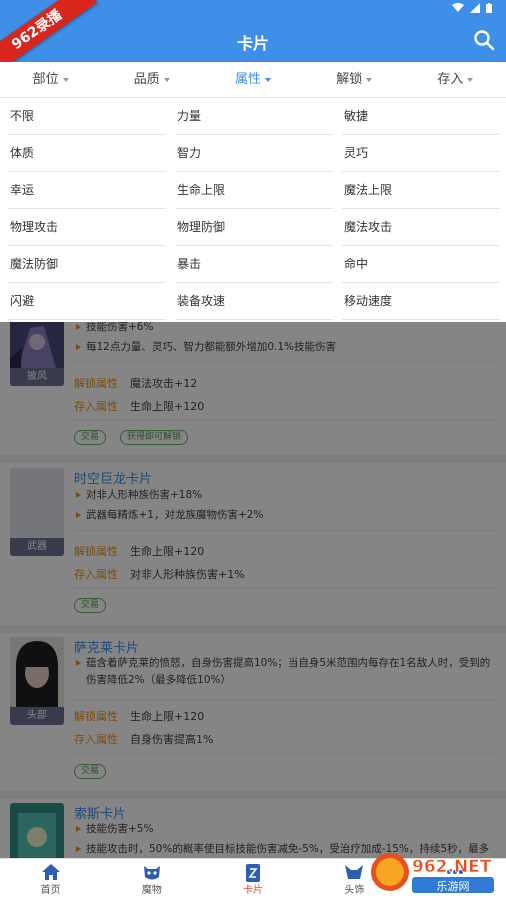 The width and height of the screenshot is (506, 900). What do you see at coordinates (254, 301) in the screenshot?
I see `option-attack-speed: 装备攻速` at bounding box center [254, 301].